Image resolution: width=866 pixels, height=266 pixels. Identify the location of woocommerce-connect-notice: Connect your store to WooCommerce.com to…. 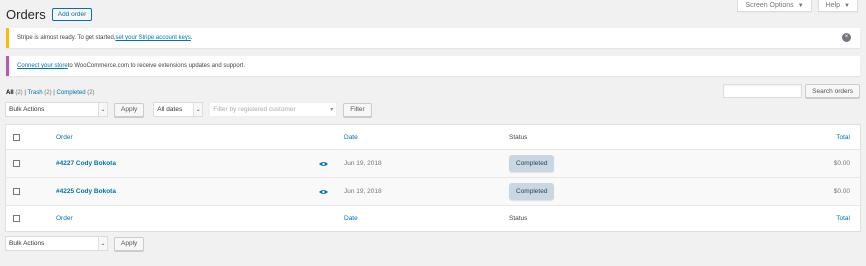
(433, 66).